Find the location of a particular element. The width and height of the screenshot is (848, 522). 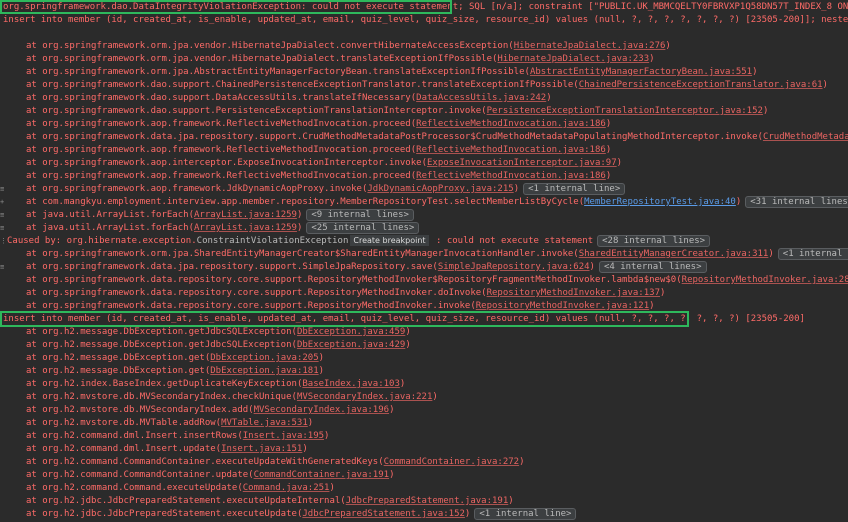

source-link: RepositoryMethodInvoker.java:121 is located at coordinates (562, 306).